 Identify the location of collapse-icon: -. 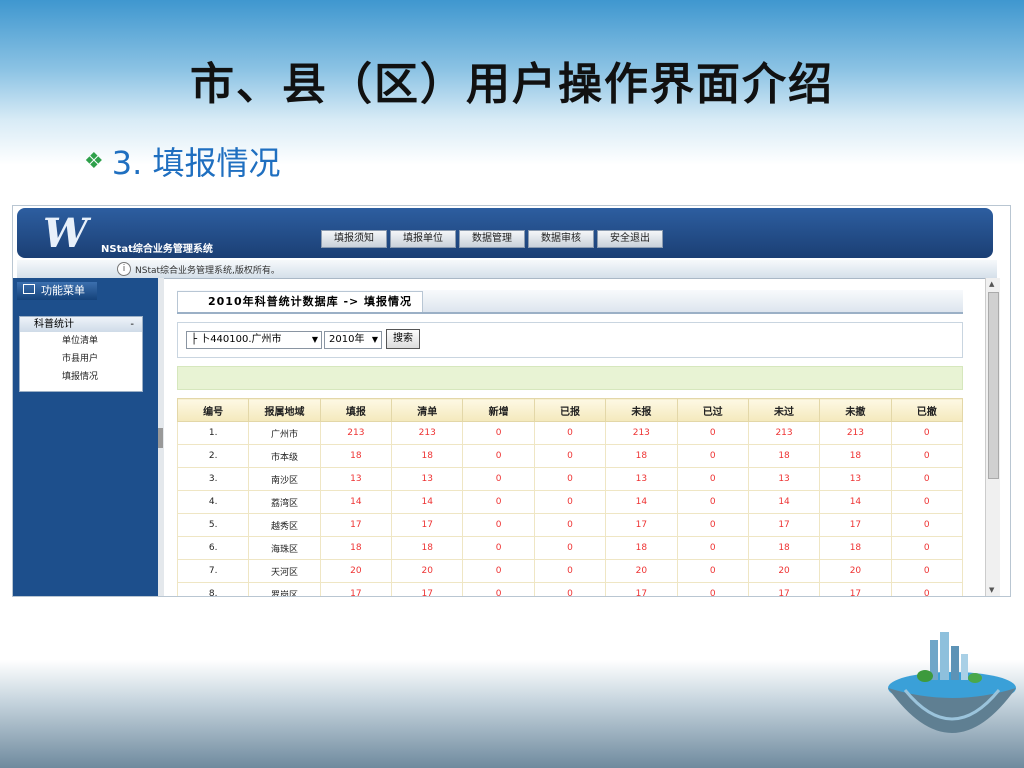
(132, 324).